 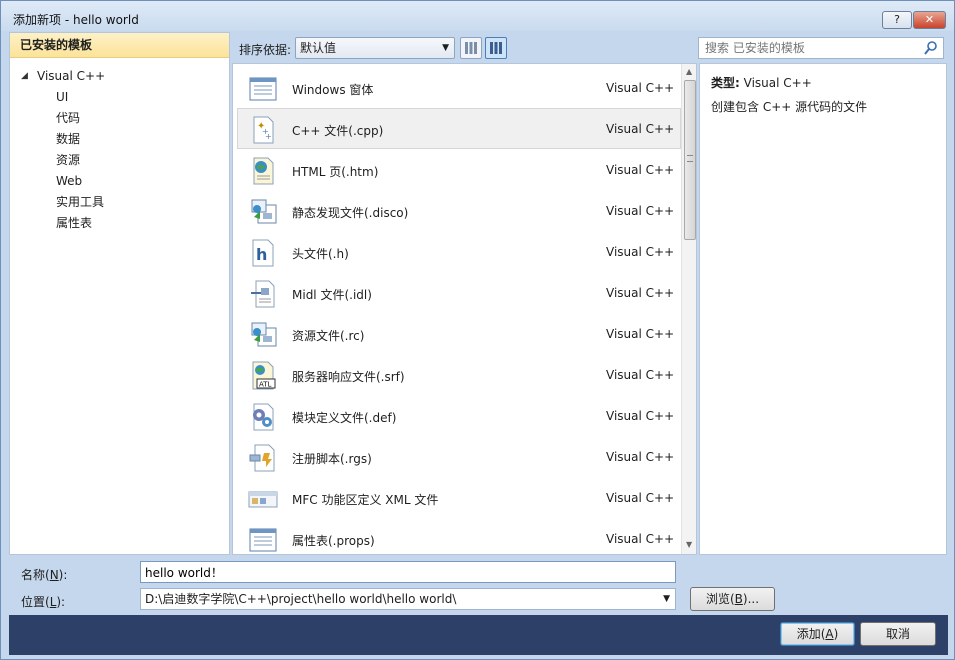 I want to click on windows-form-icon, so click(x=263, y=89).